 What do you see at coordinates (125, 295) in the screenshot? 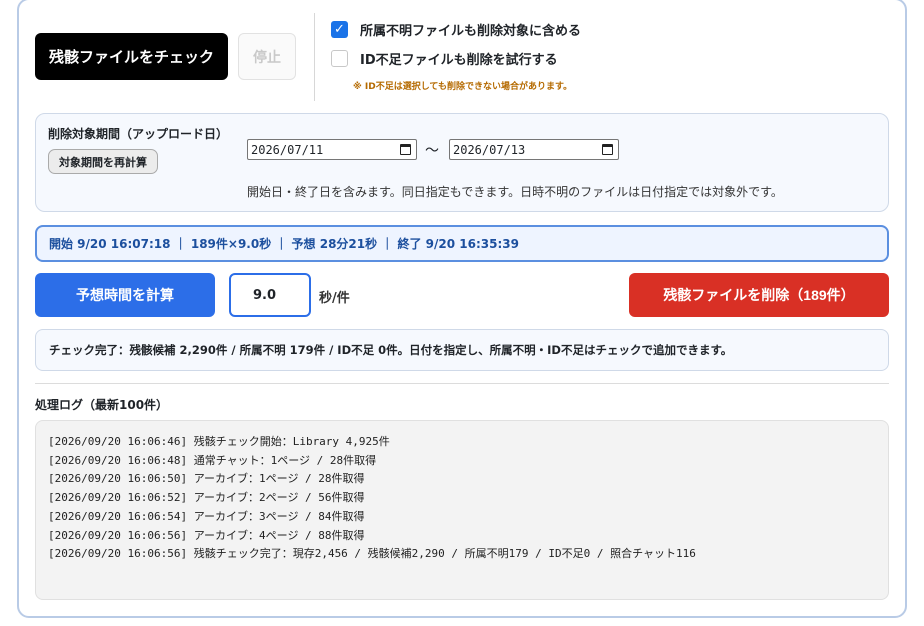
I see `calculate-estimate-button: 予想時間を計算` at bounding box center [125, 295].